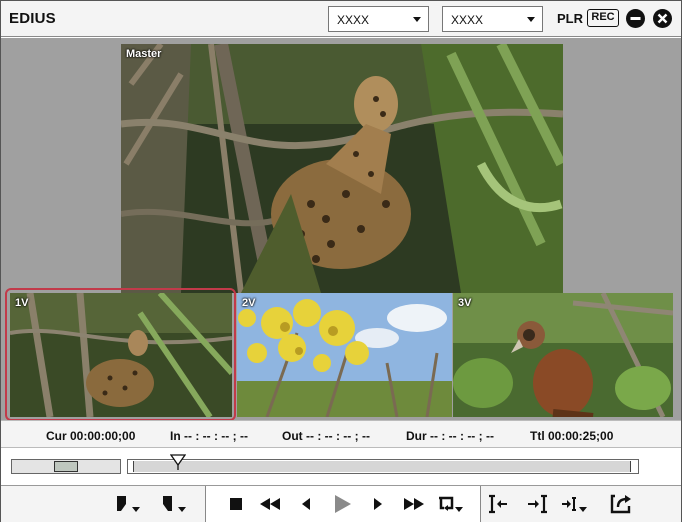 The image size is (682, 522). Describe the element at coordinates (32, 18) in the screenshot. I see `app-title: EDIUS` at that location.